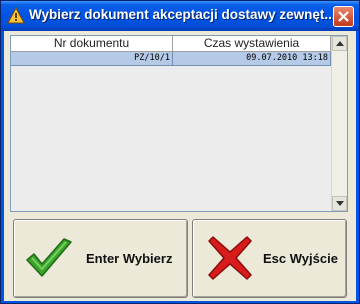 The height and width of the screenshot is (304, 360). Describe the element at coordinates (16, 15) in the screenshot. I see `warning-triangle-icon` at that location.